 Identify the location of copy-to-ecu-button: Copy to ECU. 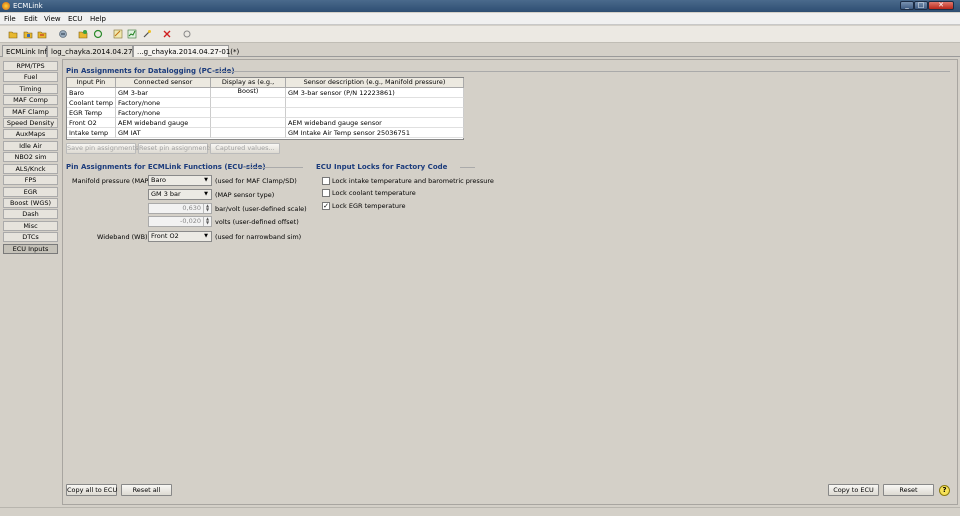
(853, 490).